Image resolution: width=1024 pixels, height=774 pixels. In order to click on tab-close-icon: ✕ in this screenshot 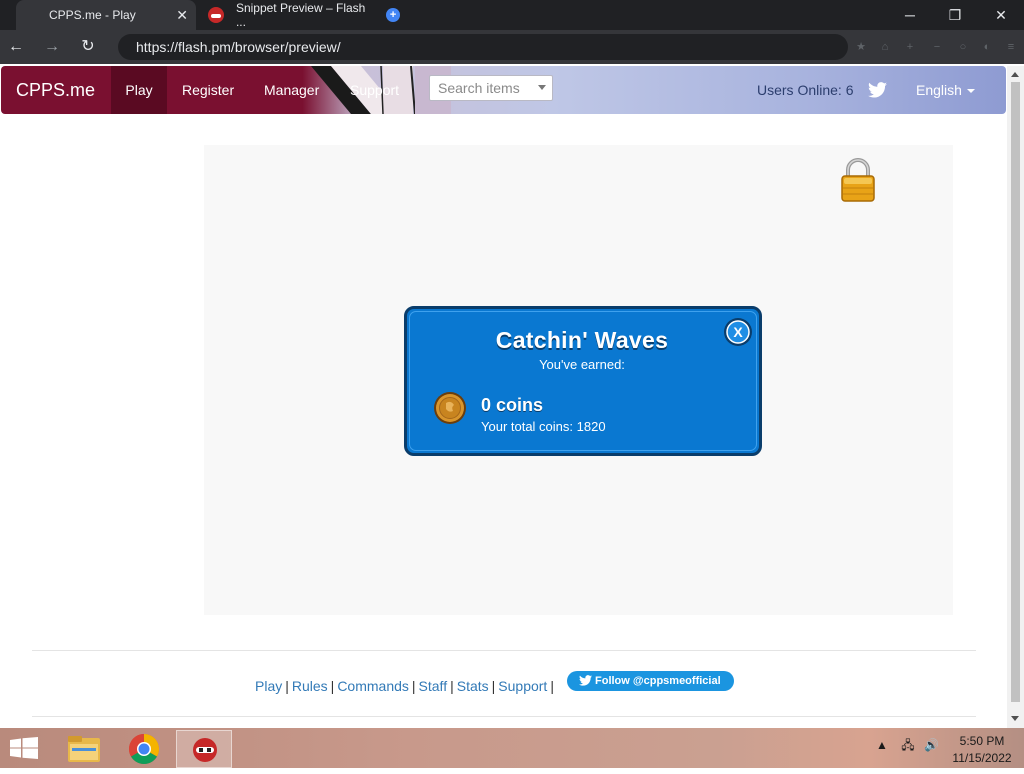, I will do `click(182, 15)`.